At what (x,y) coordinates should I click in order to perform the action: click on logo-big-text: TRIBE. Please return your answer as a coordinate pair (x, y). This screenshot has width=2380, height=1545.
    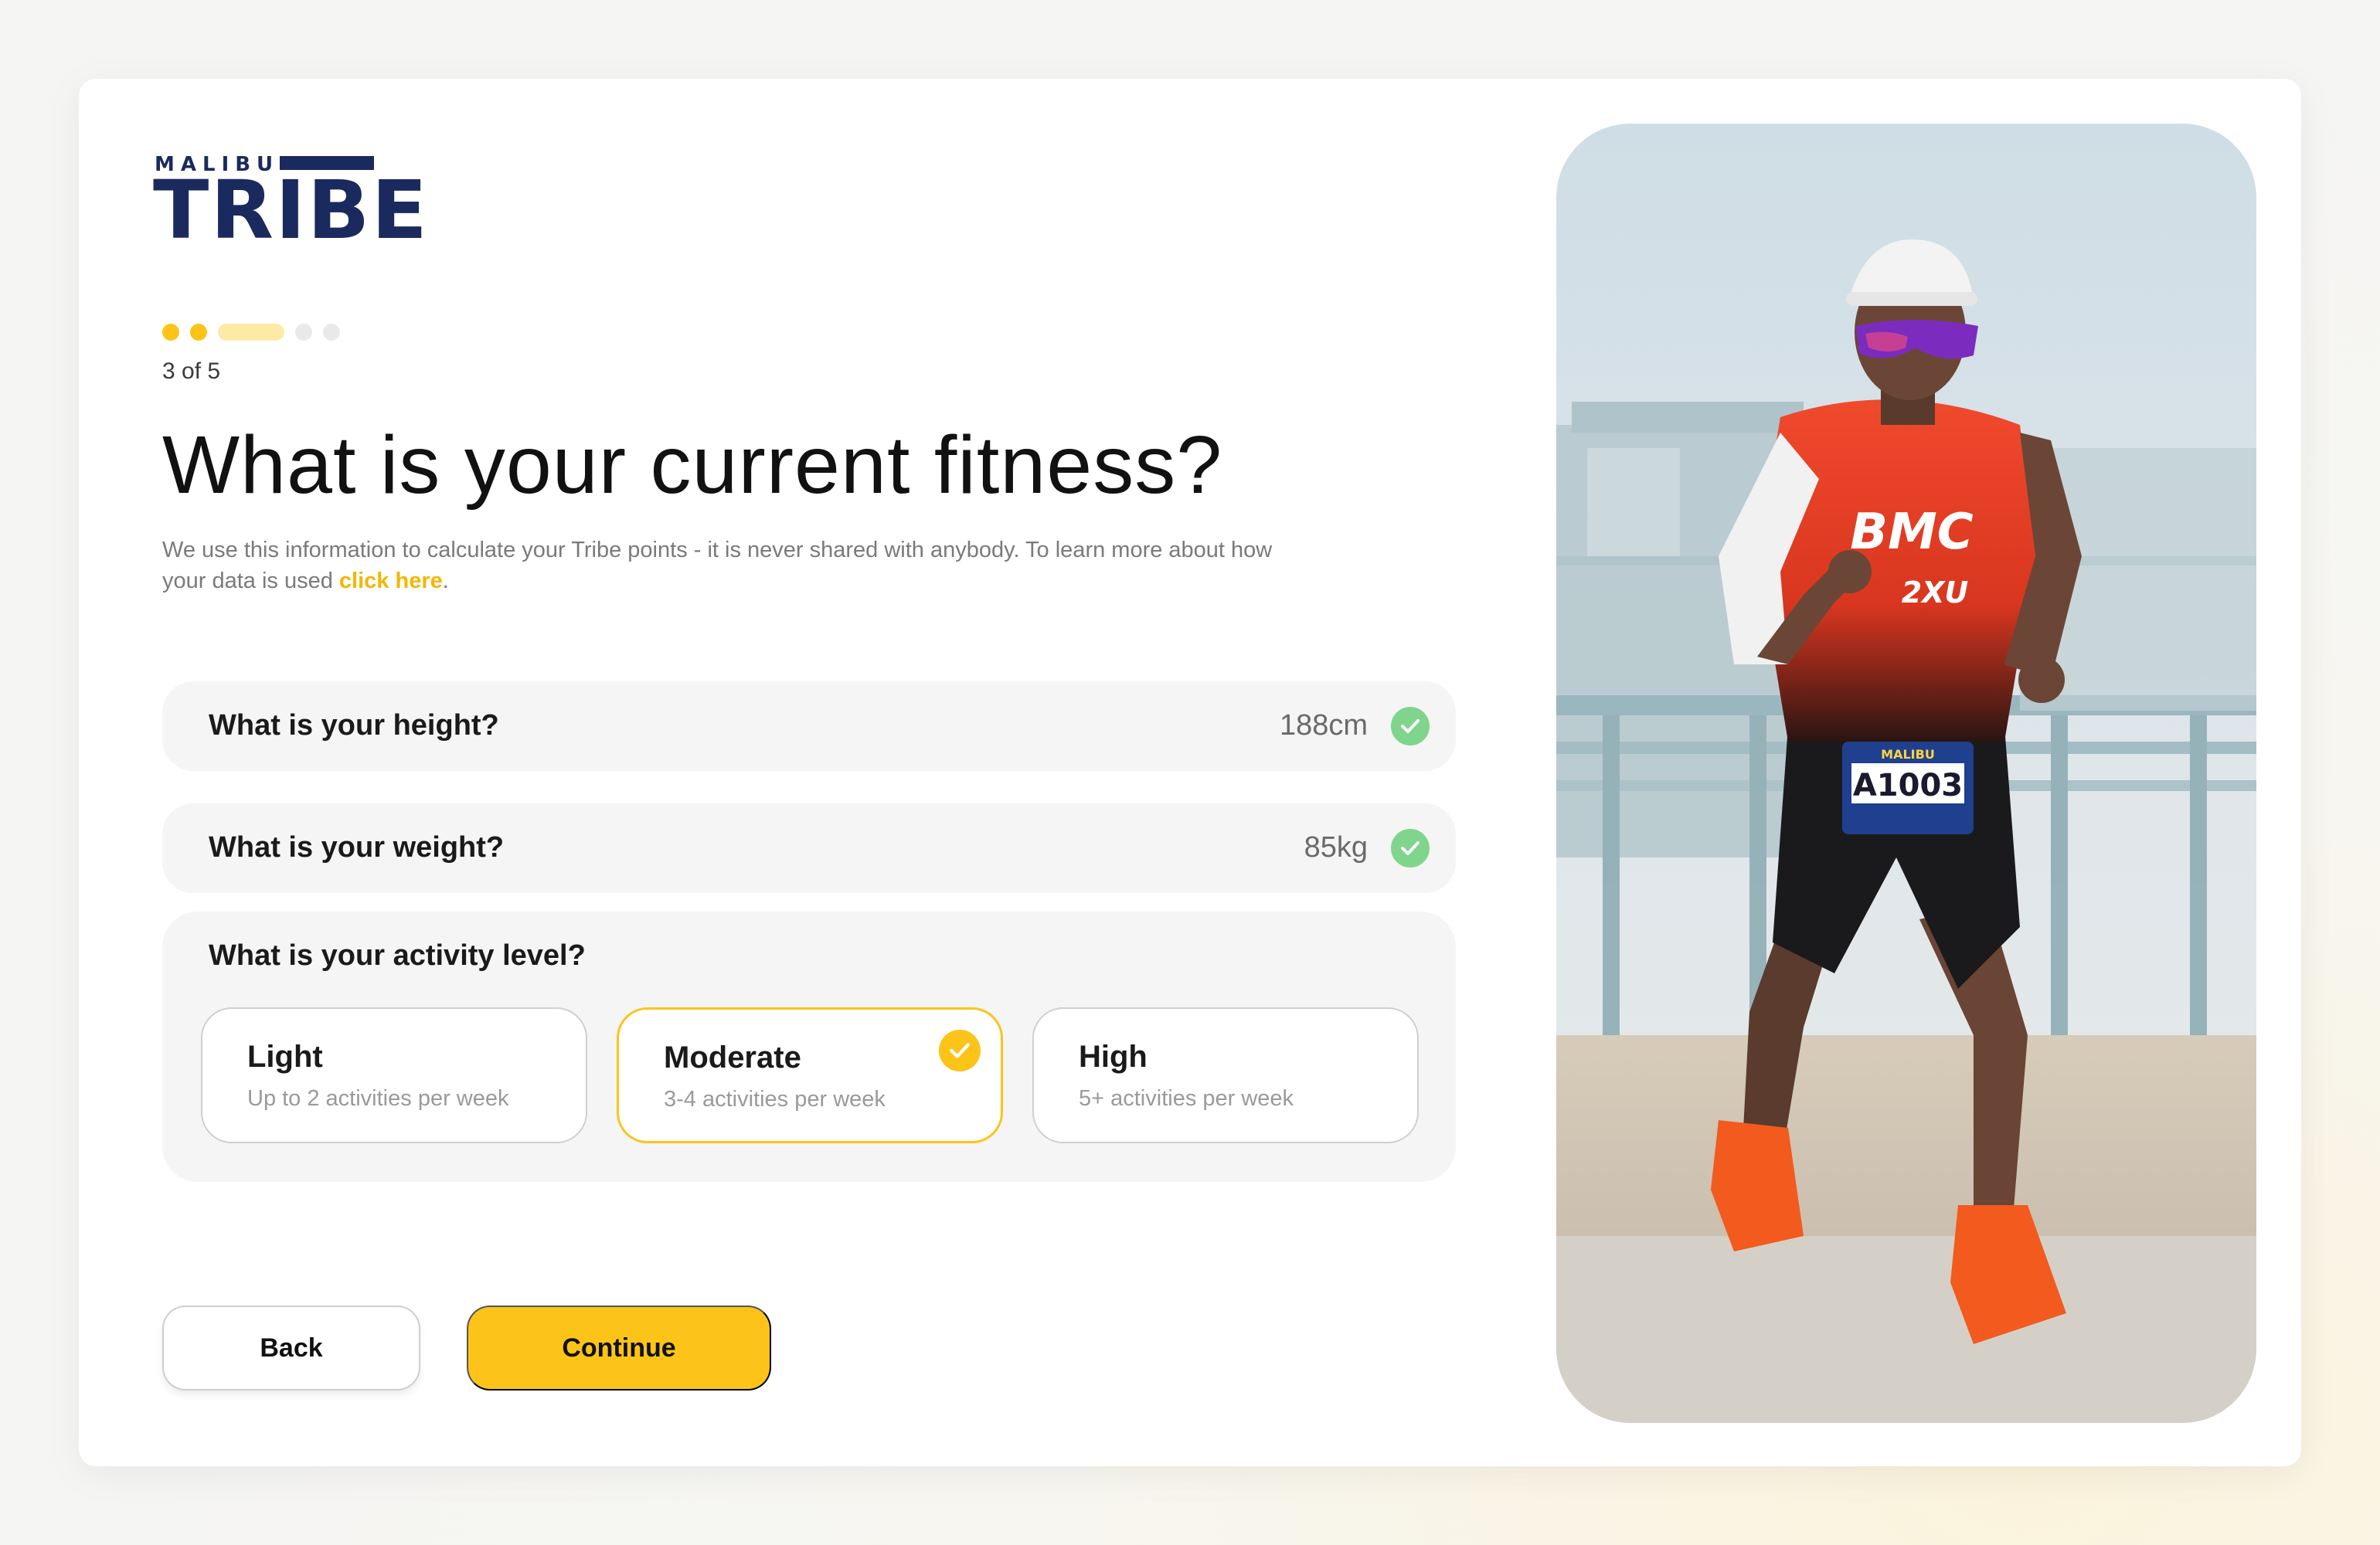
    Looking at the image, I should click on (291, 210).